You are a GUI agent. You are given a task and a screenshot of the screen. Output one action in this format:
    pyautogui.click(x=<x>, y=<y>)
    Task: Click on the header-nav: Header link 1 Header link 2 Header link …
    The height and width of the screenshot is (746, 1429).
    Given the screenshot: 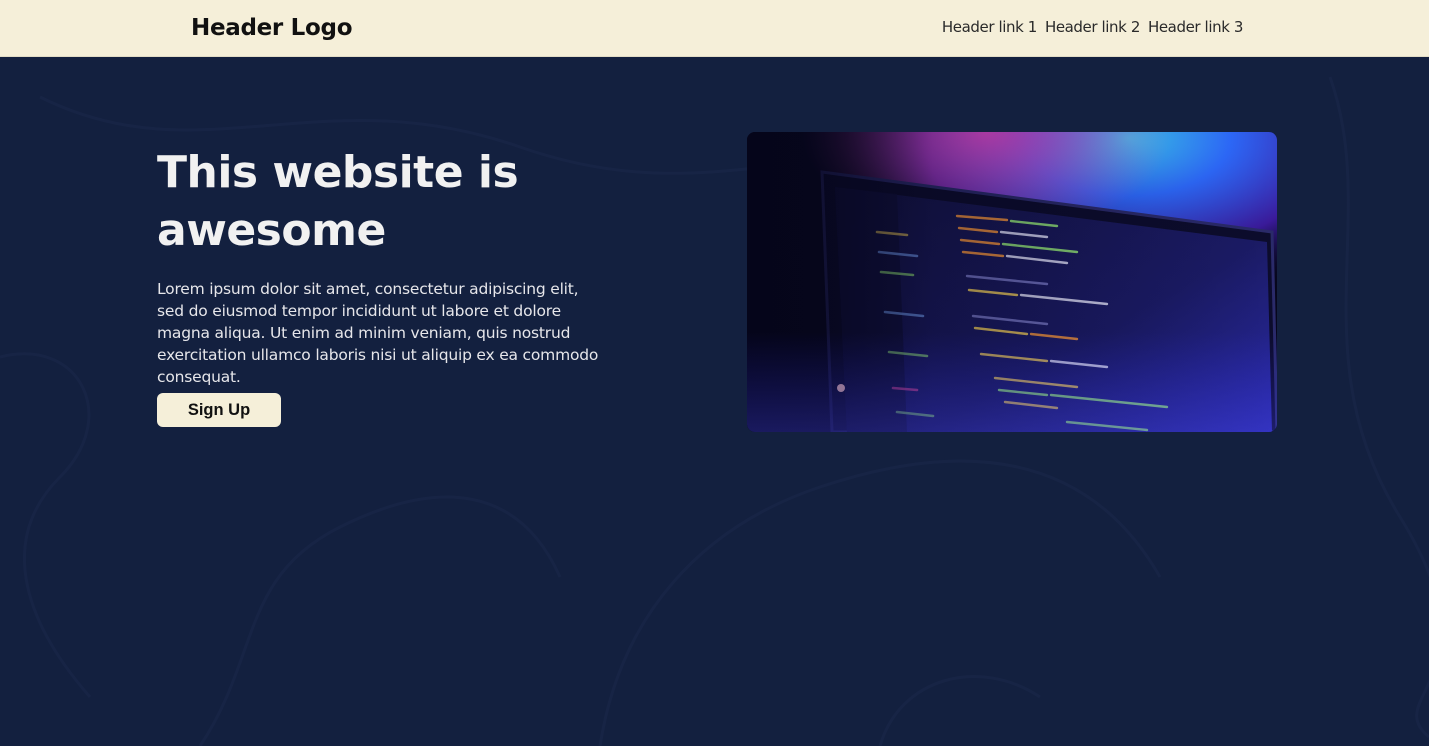 What is the action you would take?
    pyautogui.click(x=1092, y=27)
    